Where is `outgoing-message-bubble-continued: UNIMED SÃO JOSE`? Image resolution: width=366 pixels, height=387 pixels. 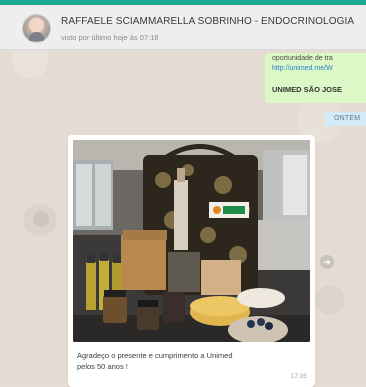 outgoing-message-bubble-continued: UNIMED SÃO JOSE is located at coordinates (315, 90).